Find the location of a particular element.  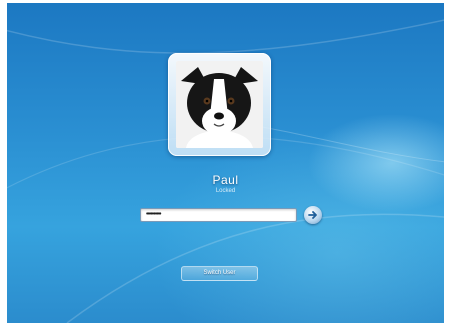

avatar is located at coordinates (219, 104).